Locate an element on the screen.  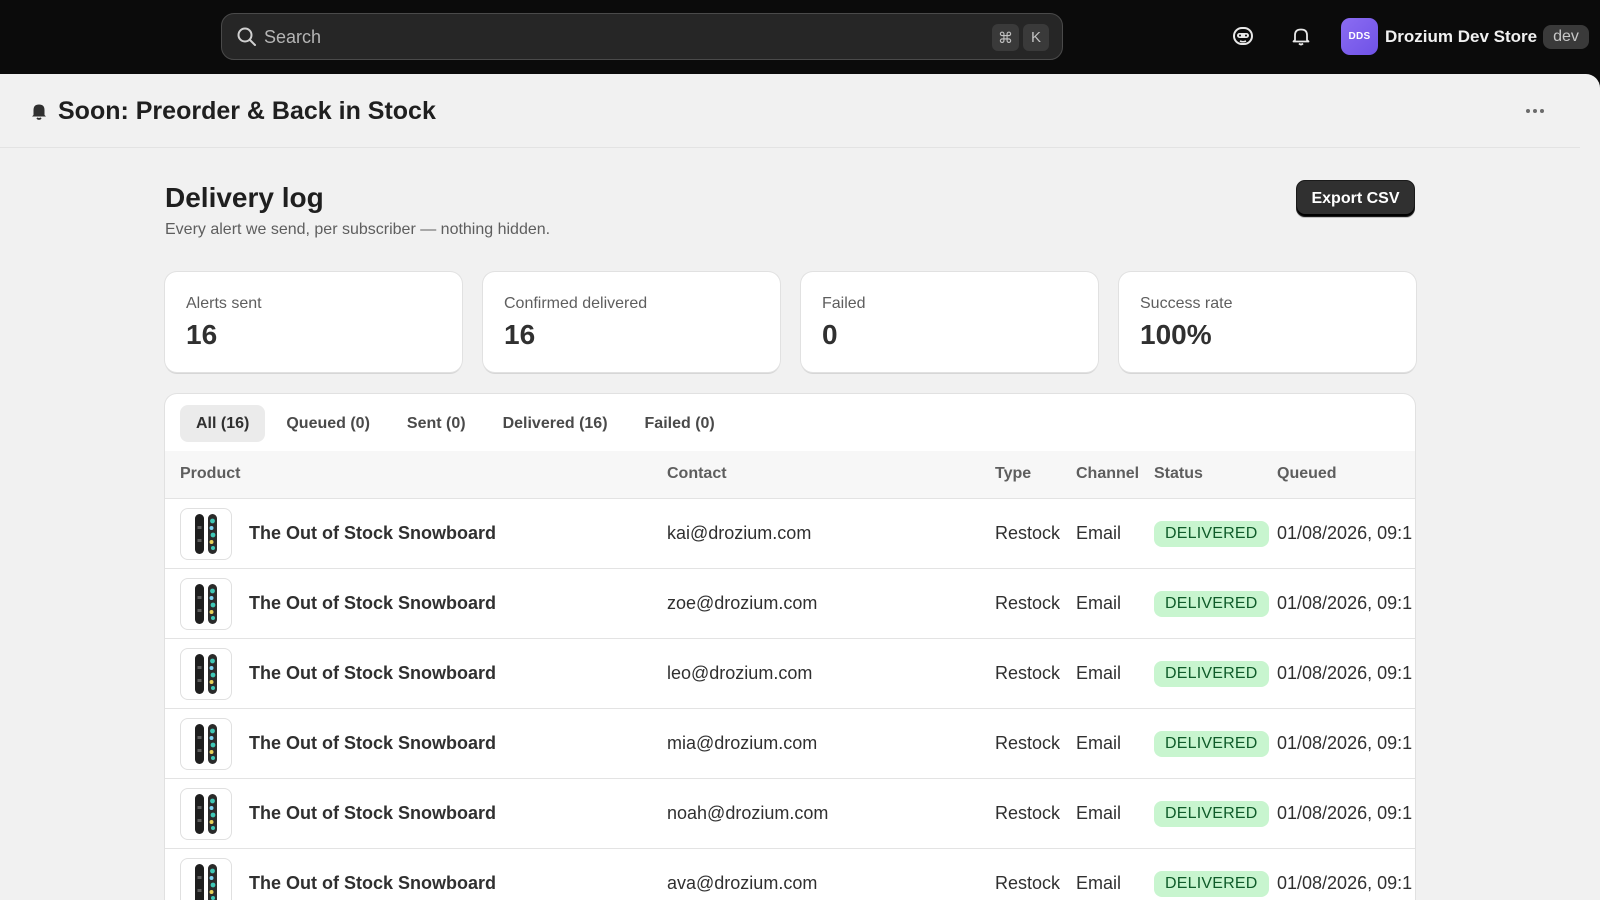
stat-value: 100% is located at coordinates (1176, 334).